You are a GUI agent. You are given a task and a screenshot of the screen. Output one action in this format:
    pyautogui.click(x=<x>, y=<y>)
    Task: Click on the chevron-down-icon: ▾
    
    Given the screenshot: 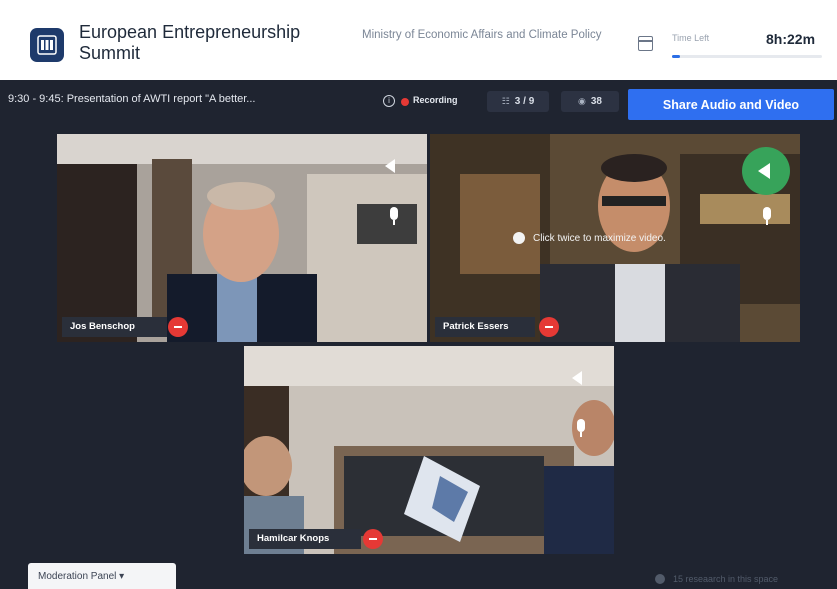 What is the action you would take?
    pyautogui.click(x=122, y=576)
    